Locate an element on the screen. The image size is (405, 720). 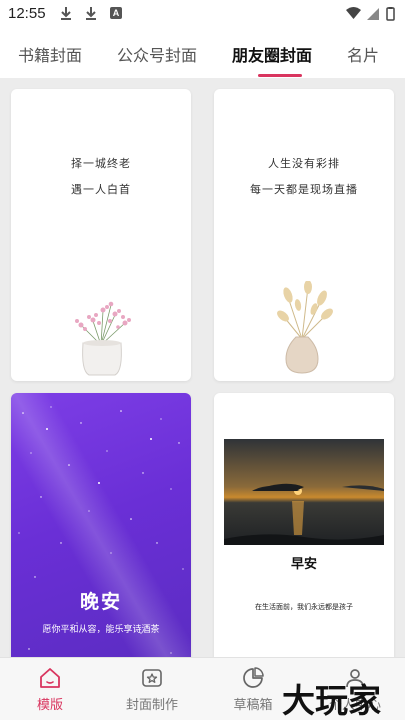
watermark-logo: 大玩家 is located at coordinates (342, 696).